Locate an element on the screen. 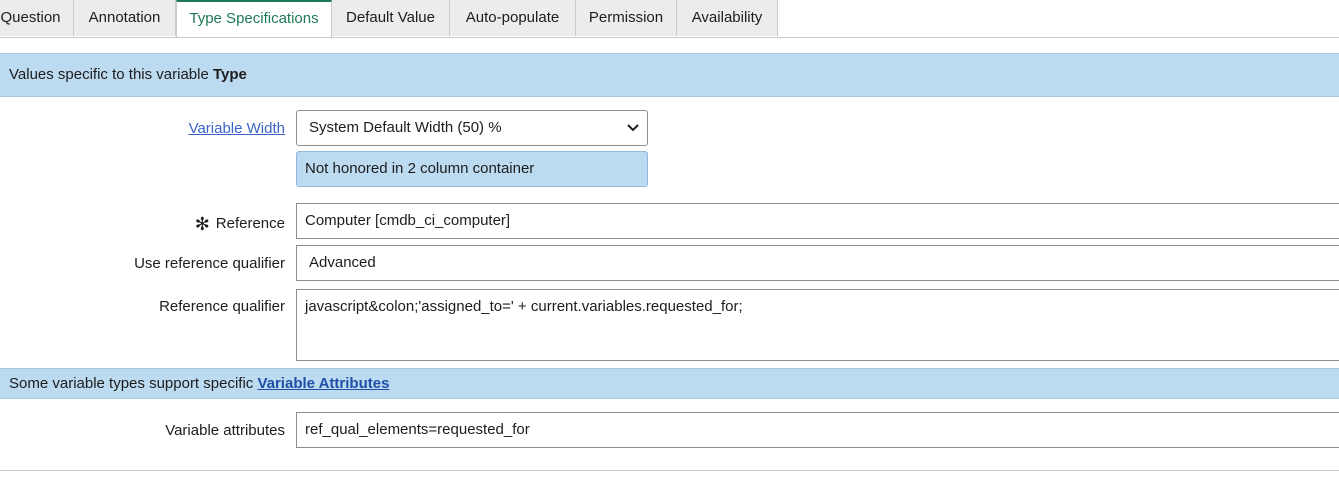 The width and height of the screenshot is (1339, 478). reference-label: Reference is located at coordinates (250, 223).